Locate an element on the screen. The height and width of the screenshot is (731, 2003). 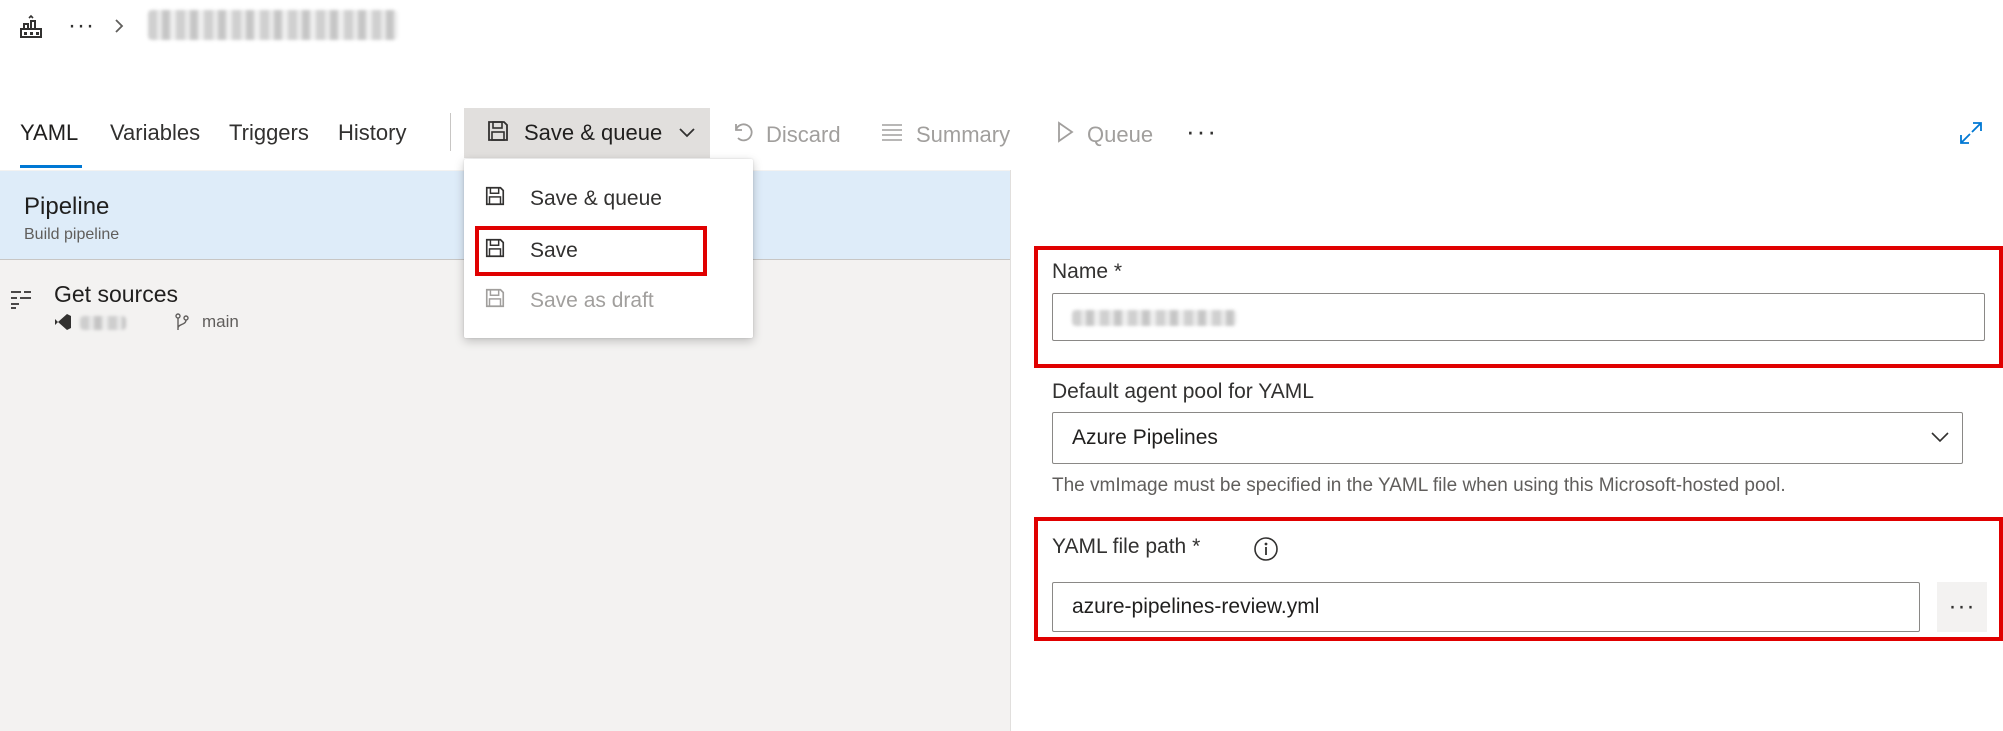
more-actions-button: ··· is located at coordinates (1202, 131).